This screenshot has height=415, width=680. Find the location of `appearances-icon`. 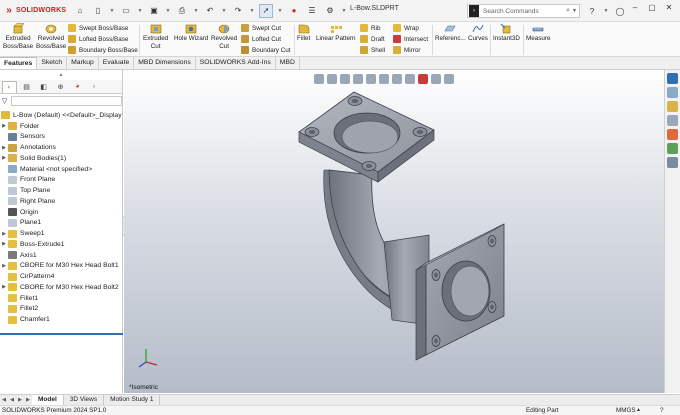

appearances-icon is located at coordinates (672, 134).